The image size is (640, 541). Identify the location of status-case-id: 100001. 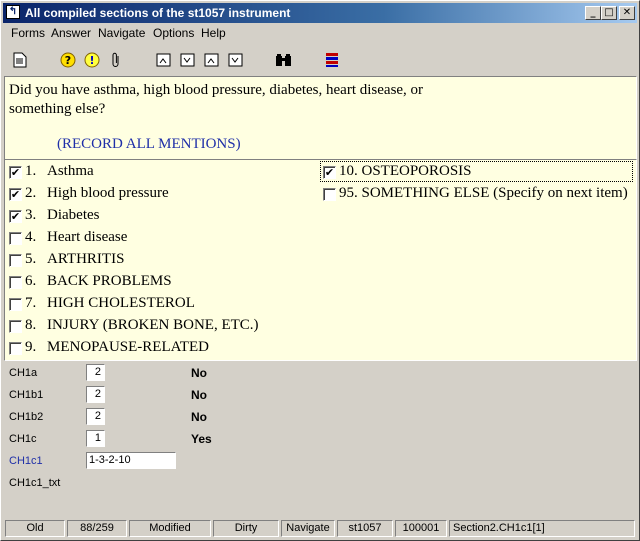
(421, 528).